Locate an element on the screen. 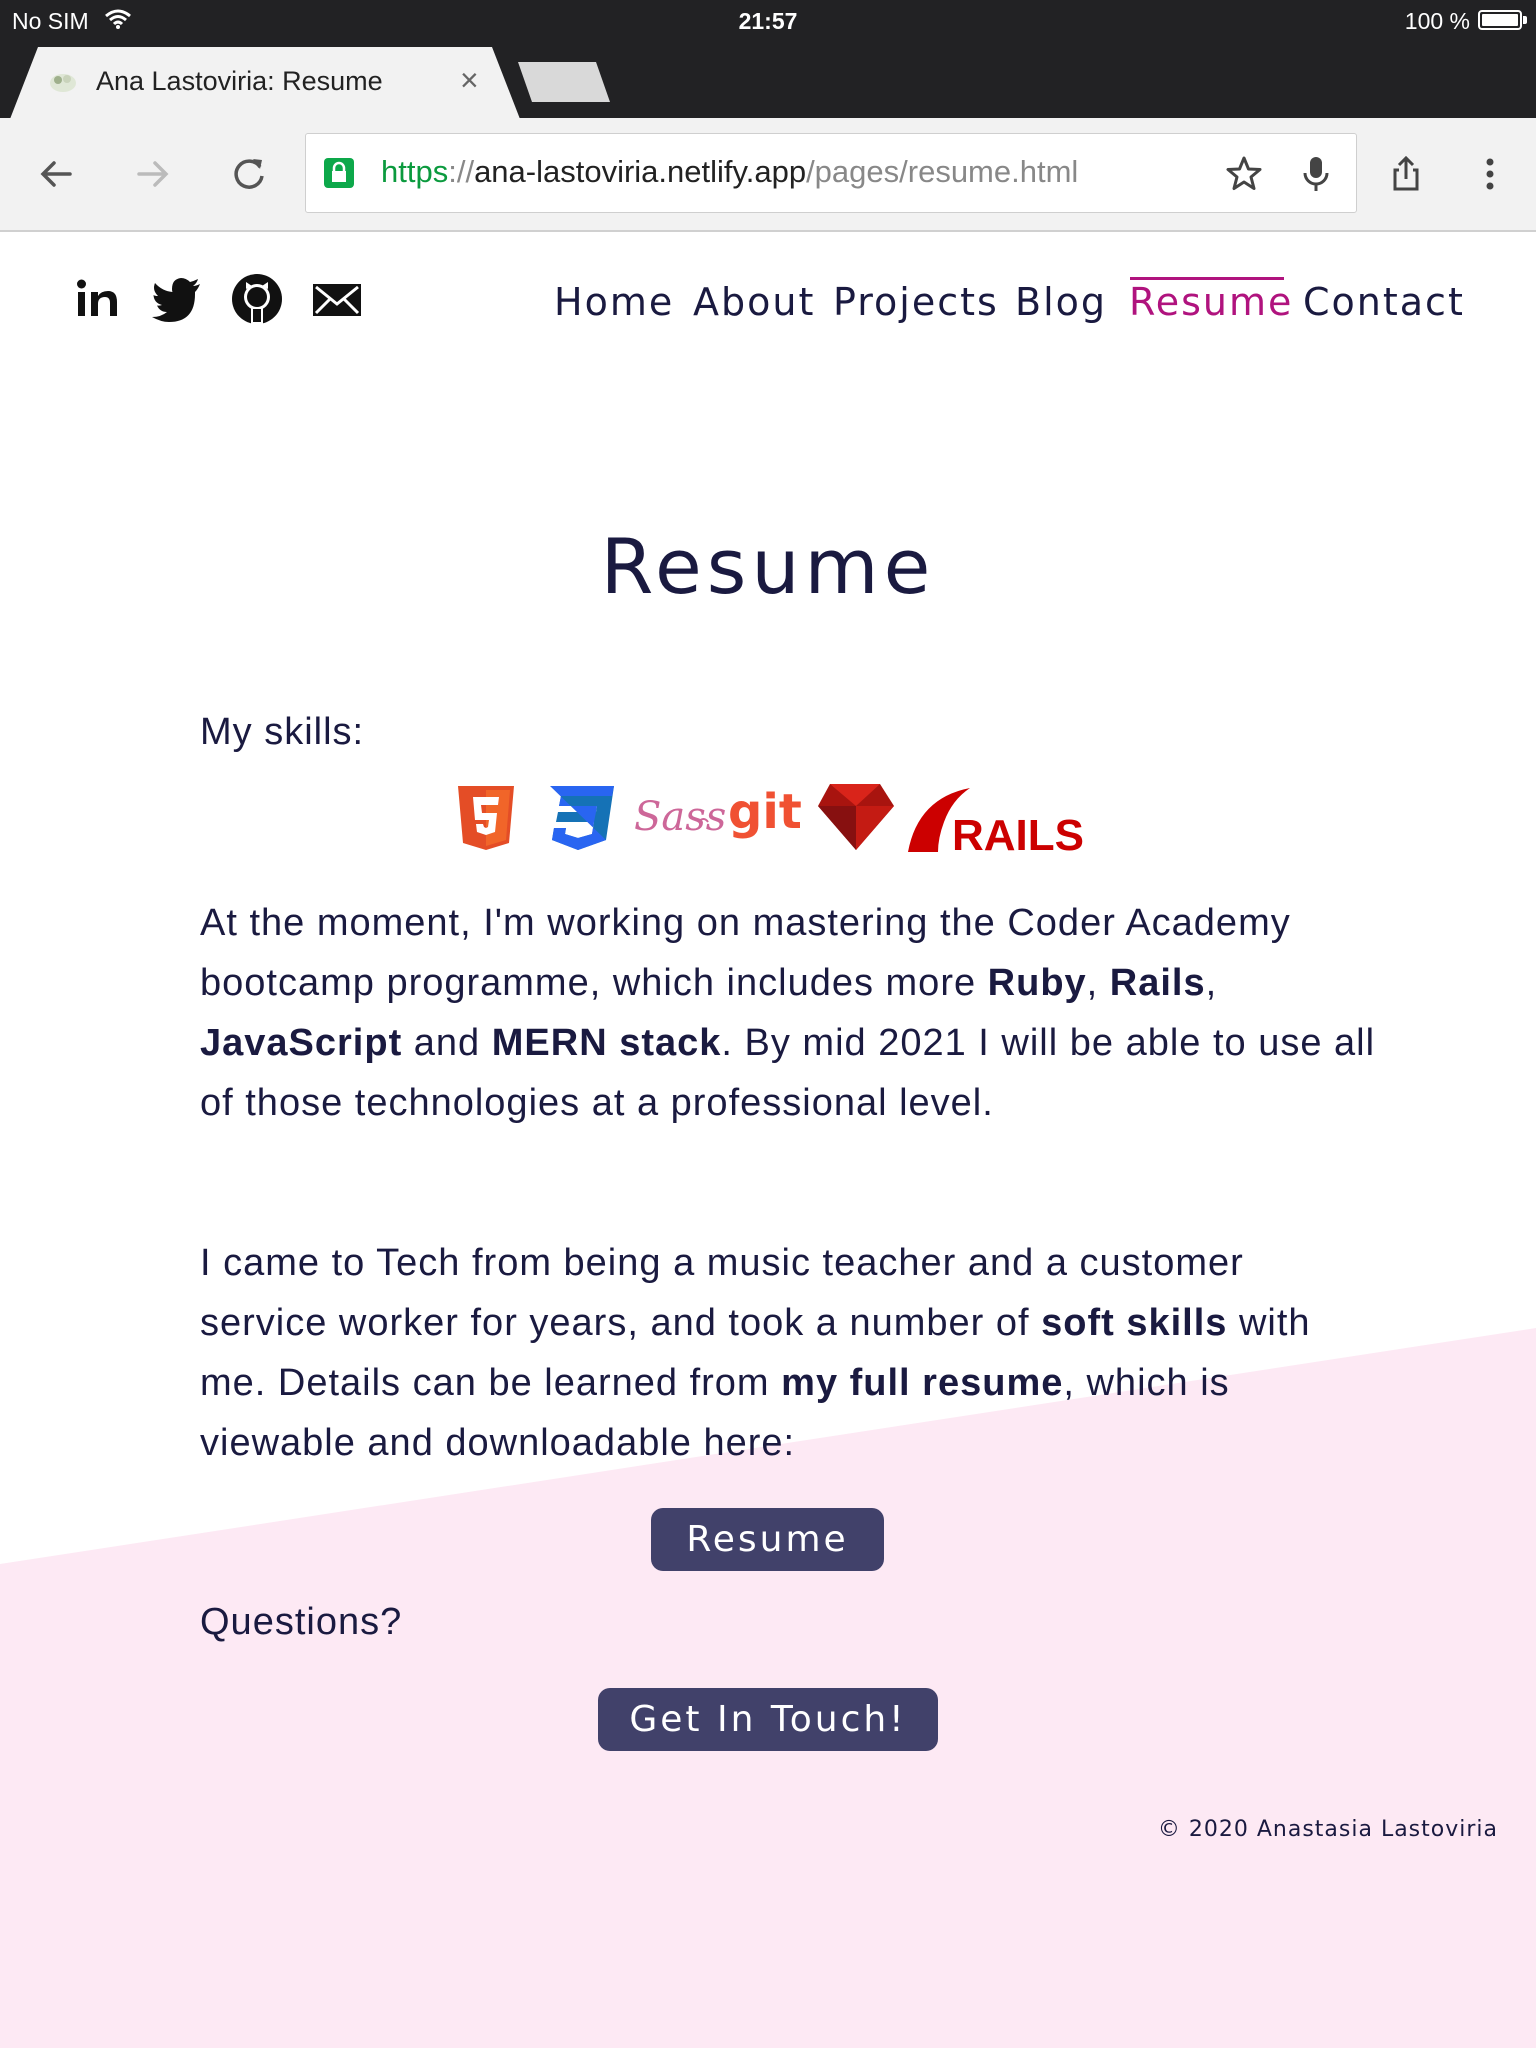 The width and height of the screenshot is (1536, 2048). para1-and: and is located at coordinates (447, 1043).